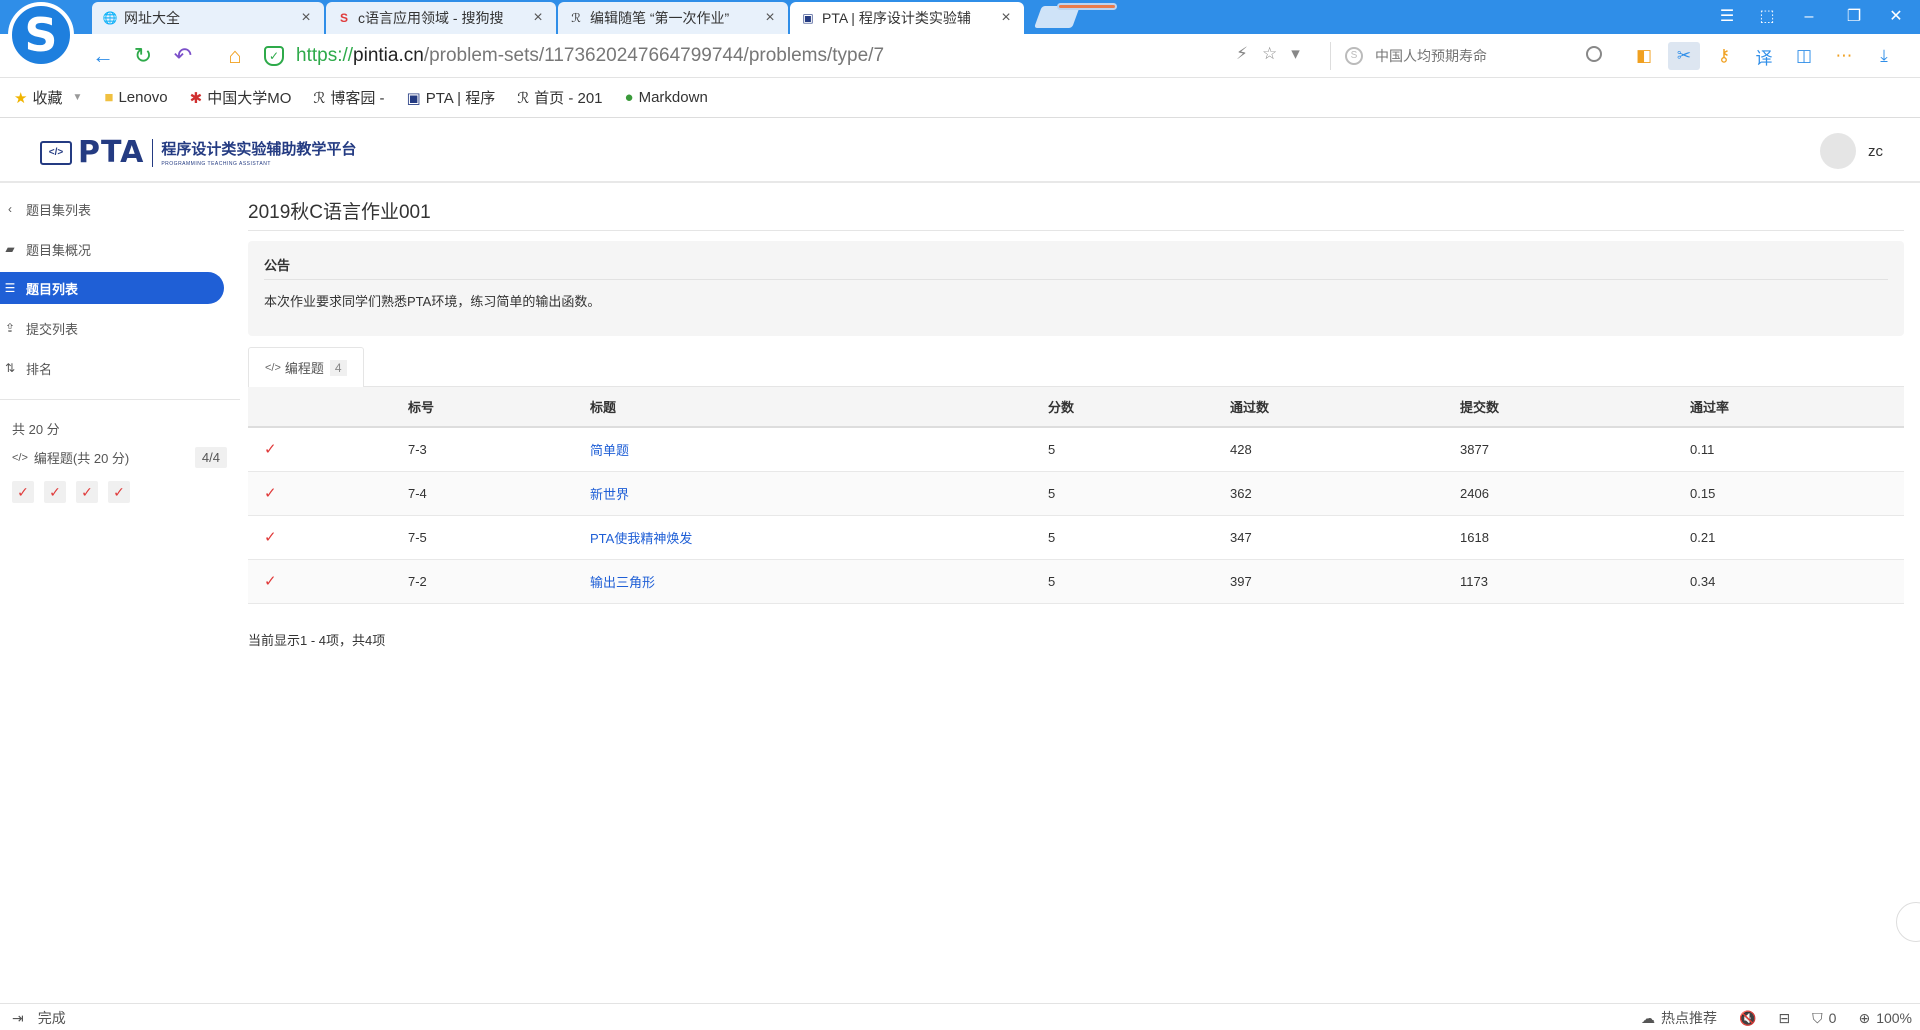  What do you see at coordinates (1824, 1018) in the screenshot?
I see `adblock-counter: ⛉ 0` at bounding box center [1824, 1018].